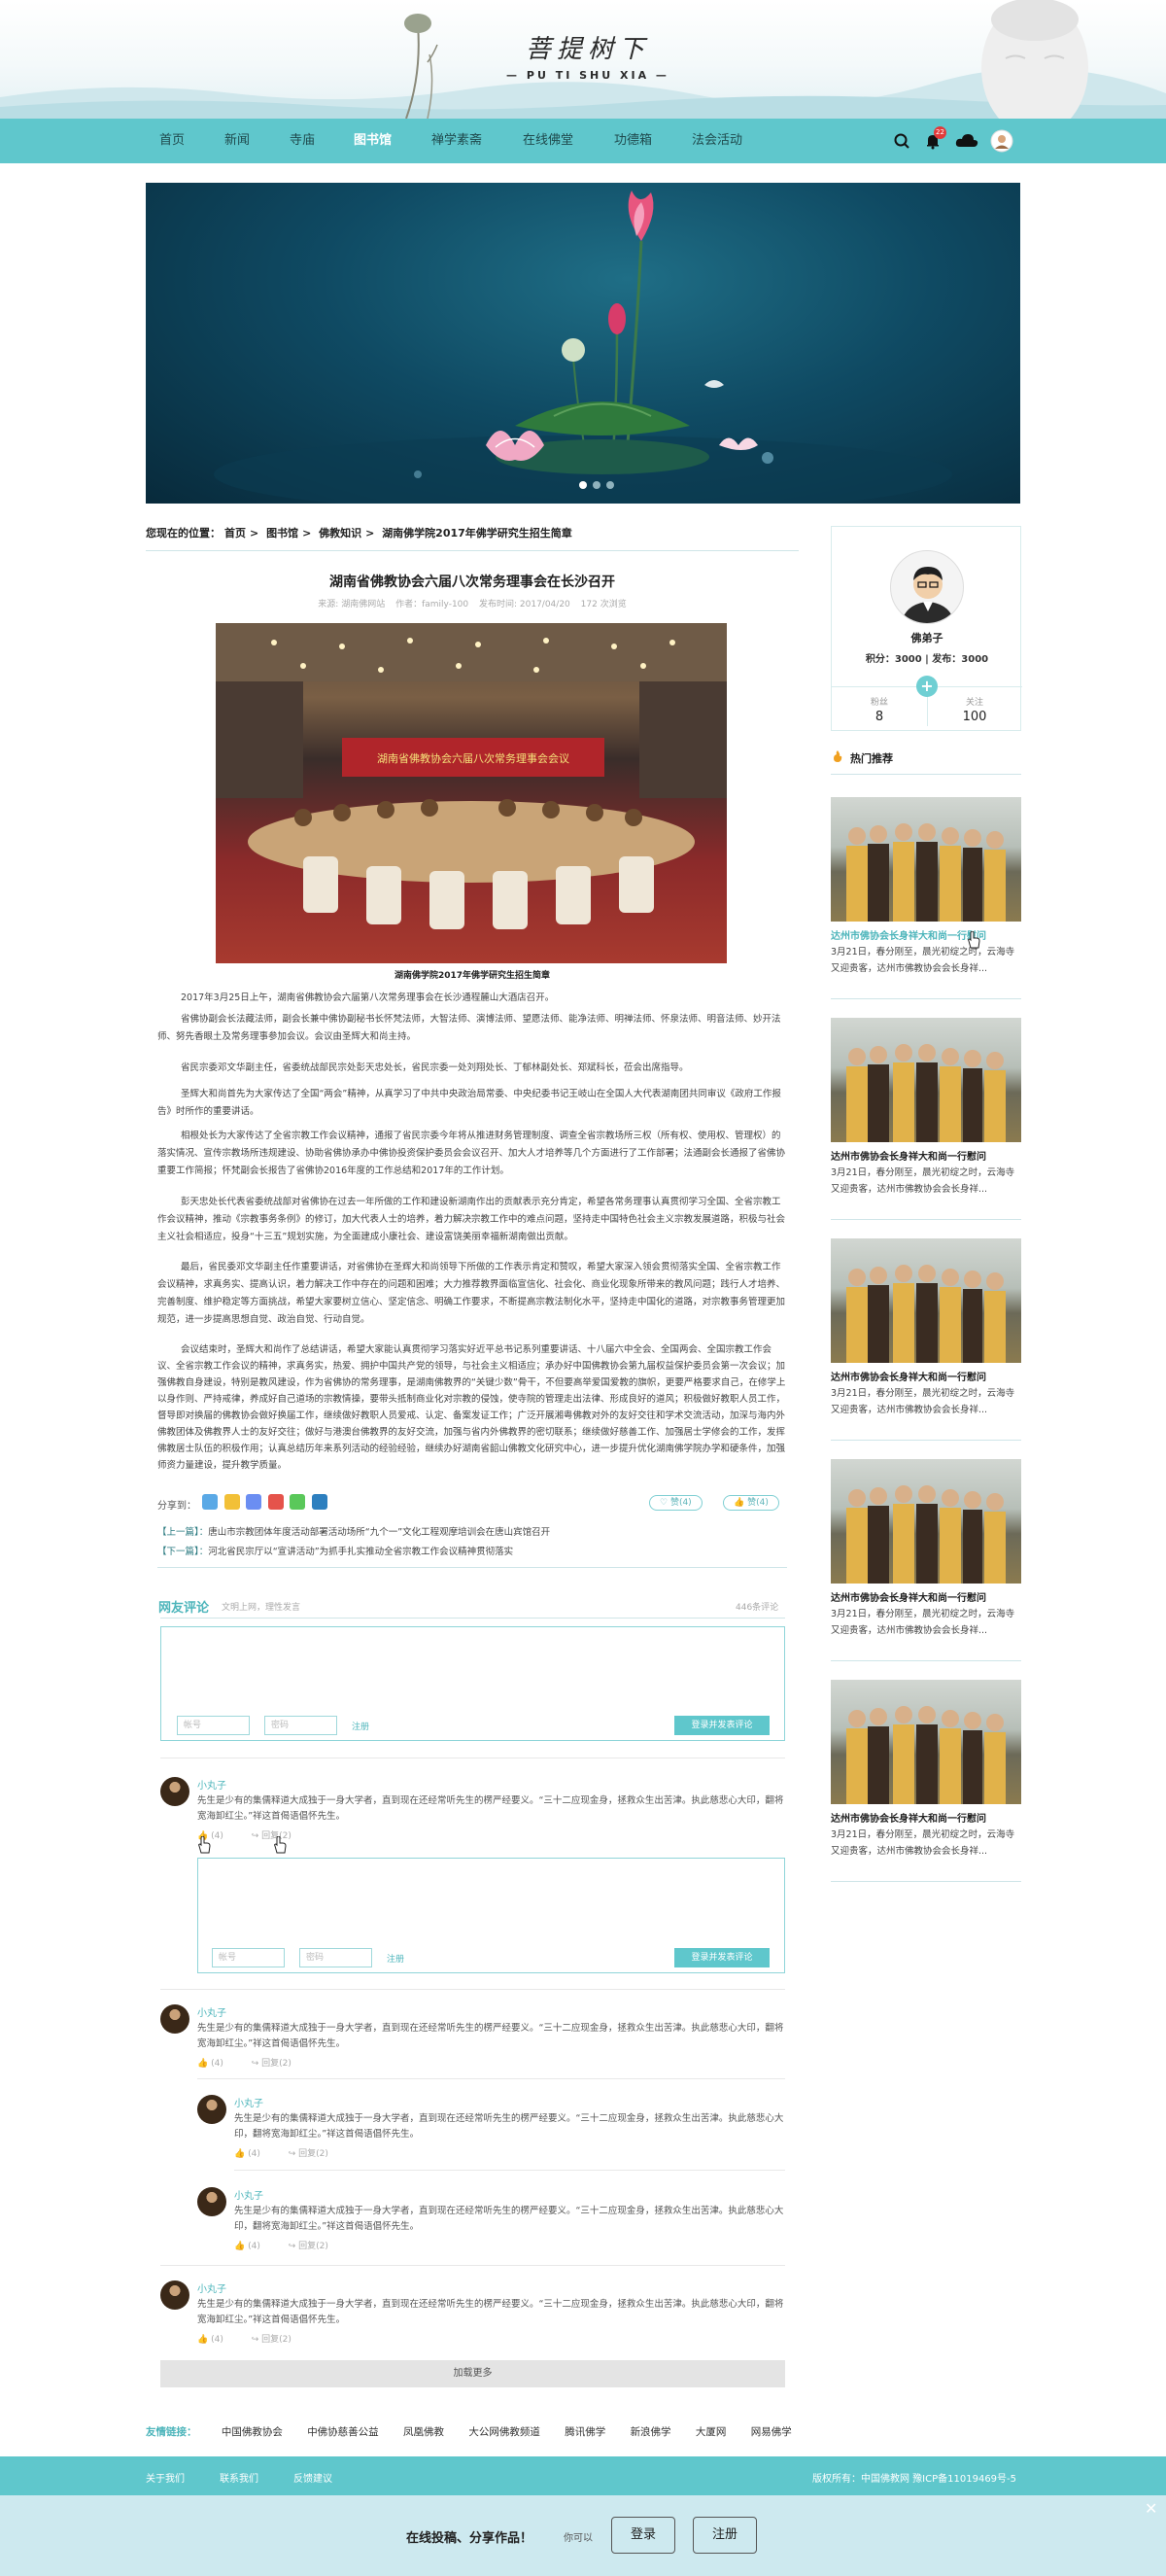 The width and height of the screenshot is (1166, 2576). What do you see at coordinates (472, 2373) in the screenshot?
I see `load-more-button: 加载更多` at bounding box center [472, 2373].